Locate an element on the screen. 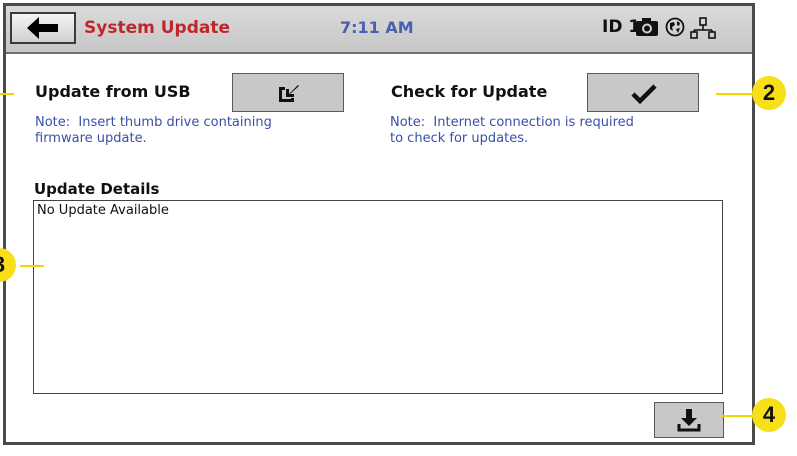 The height and width of the screenshot is (456, 797). usb-update-button is located at coordinates (288, 92).